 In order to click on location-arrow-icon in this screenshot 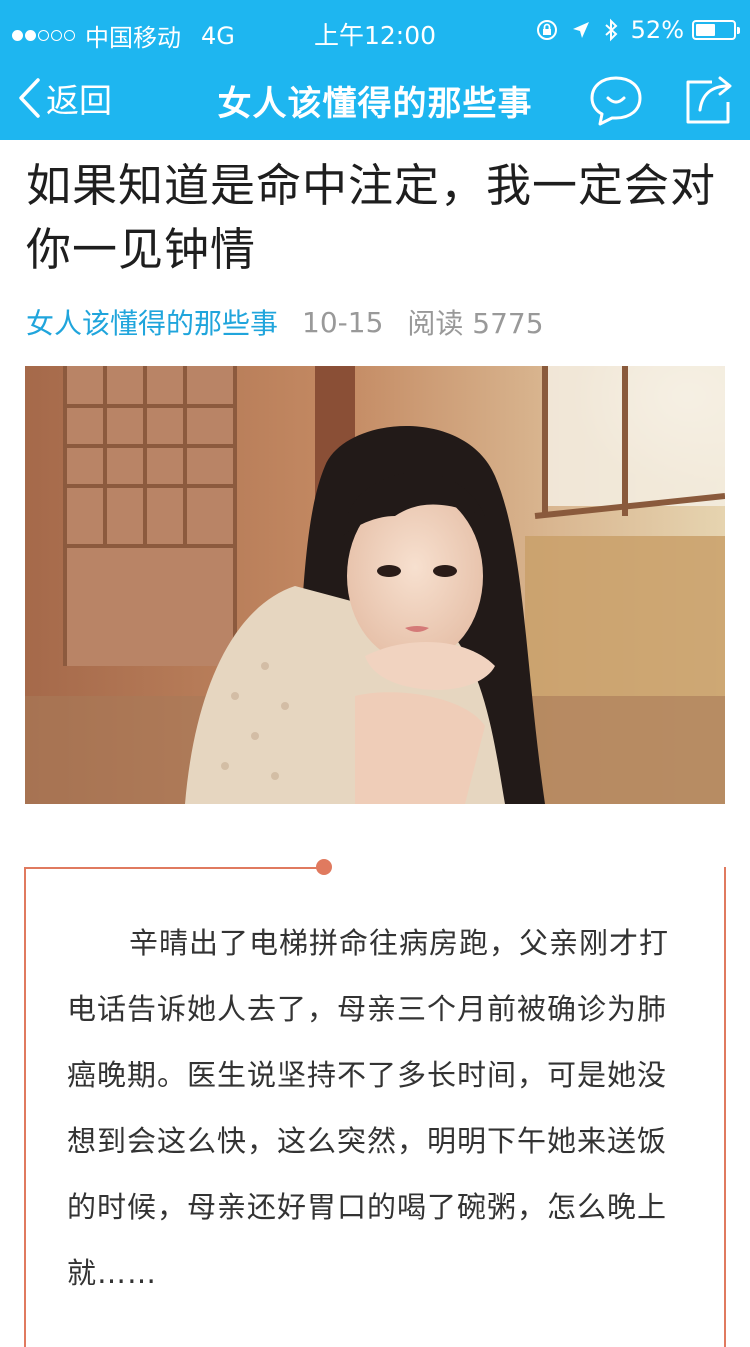, I will do `click(580, 30)`.